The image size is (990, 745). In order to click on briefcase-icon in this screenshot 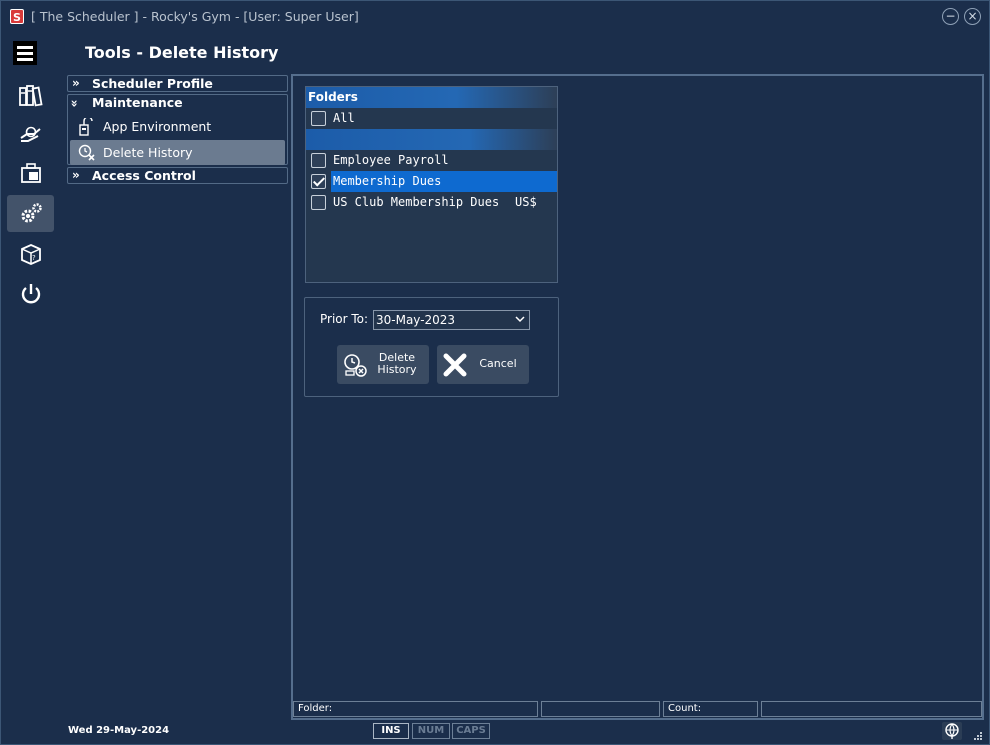, I will do `click(30, 172)`.